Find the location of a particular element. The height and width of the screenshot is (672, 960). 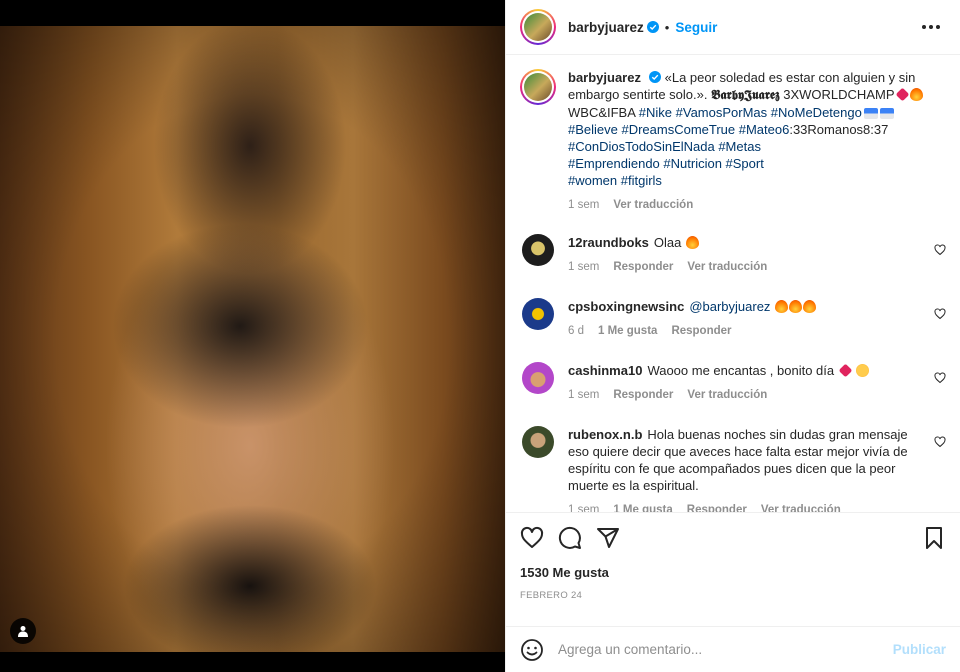

comment-username: 12raundboks is located at coordinates (608, 242).